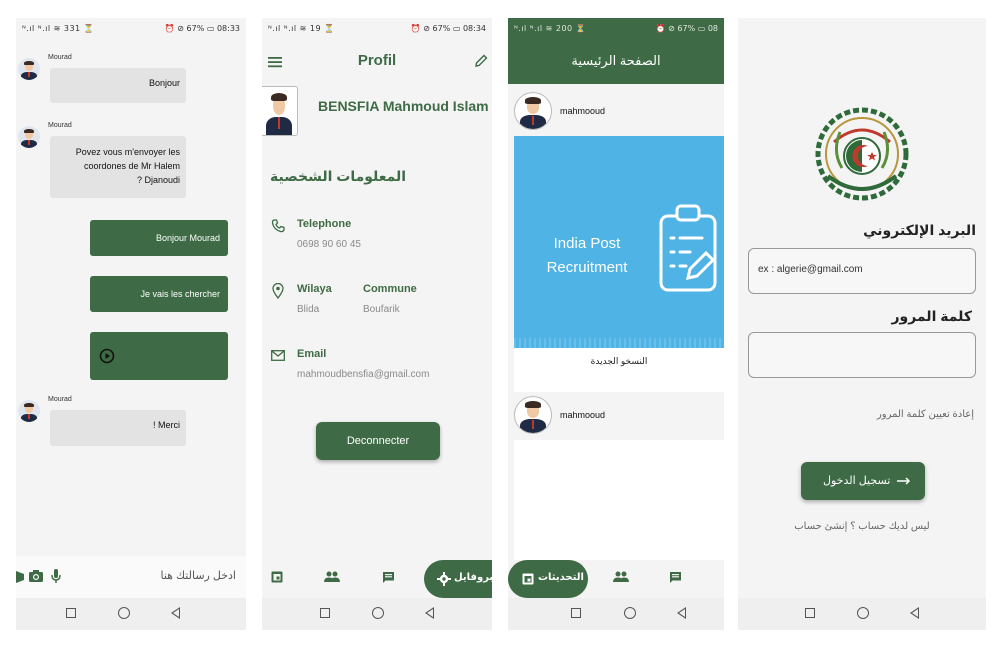 The image size is (1000, 650). I want to click on arrow-right-icon, so click(904, 481).